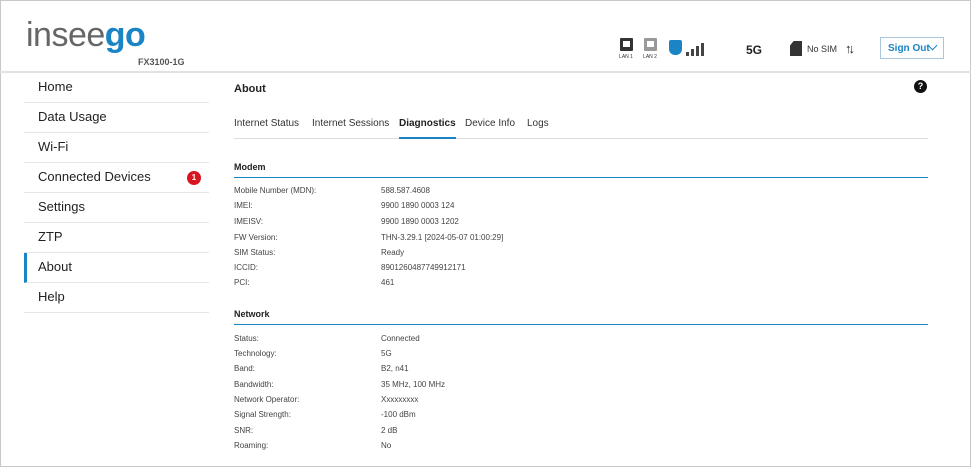 Image resolution: width=971 pixels, height=467 pixels. Describe the element at coordinates (194, 178) in the screenshot. I see `notification-badge: 1` at that location.